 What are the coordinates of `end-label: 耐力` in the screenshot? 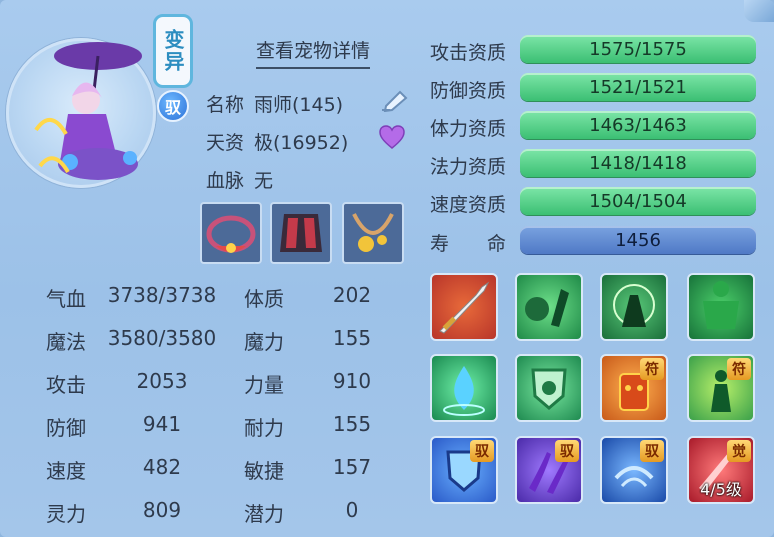 It's located at (264, 428).